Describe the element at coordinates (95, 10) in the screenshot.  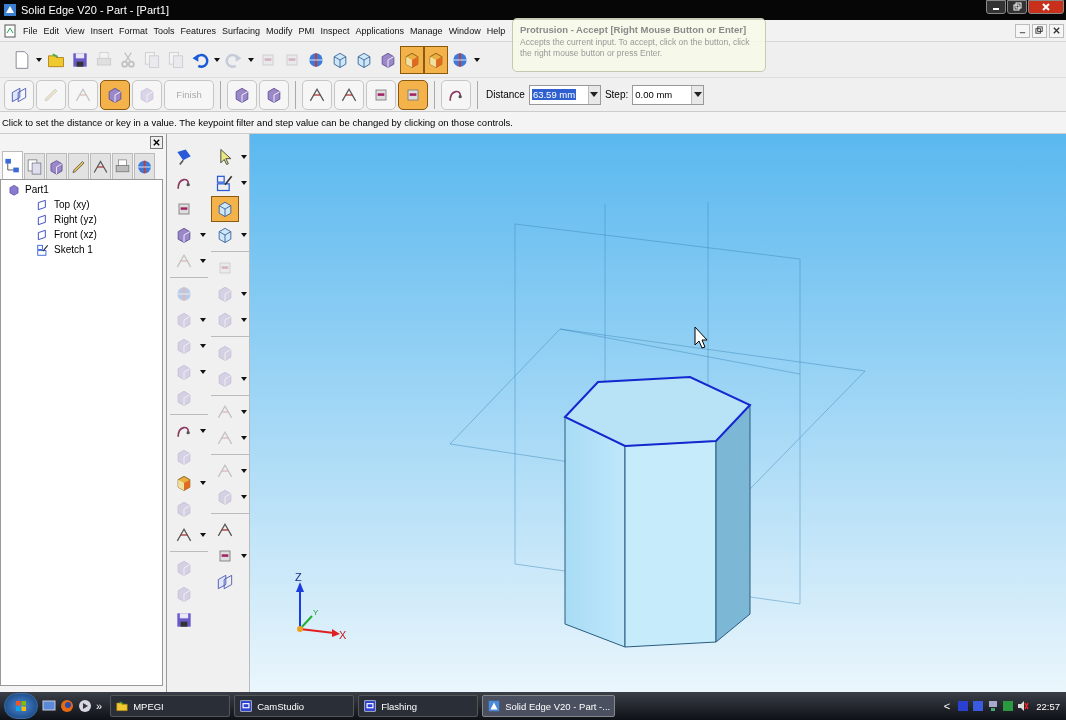
I see `window-title: Solid Edge V20 - Part - [Part1]` at that location.